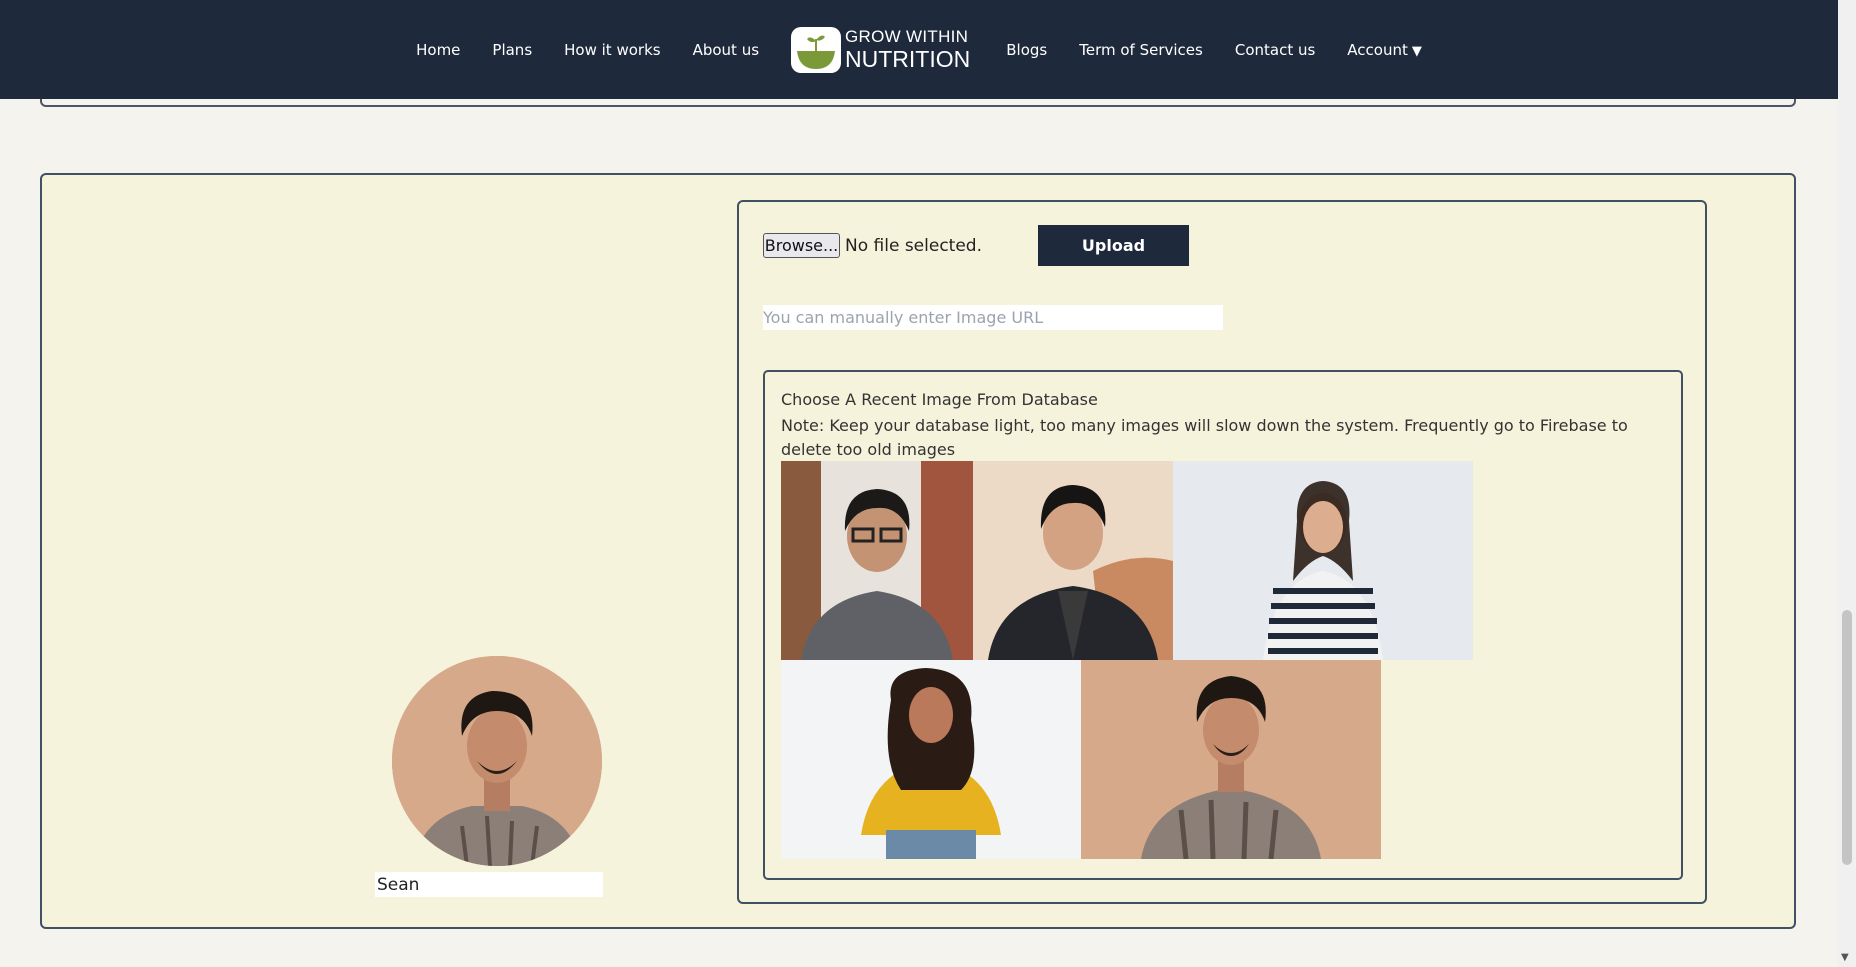 The height and width of the screenshot is (967, 1856). I want to click on nav-how-it-works-link: How it works, so click(612, 50).